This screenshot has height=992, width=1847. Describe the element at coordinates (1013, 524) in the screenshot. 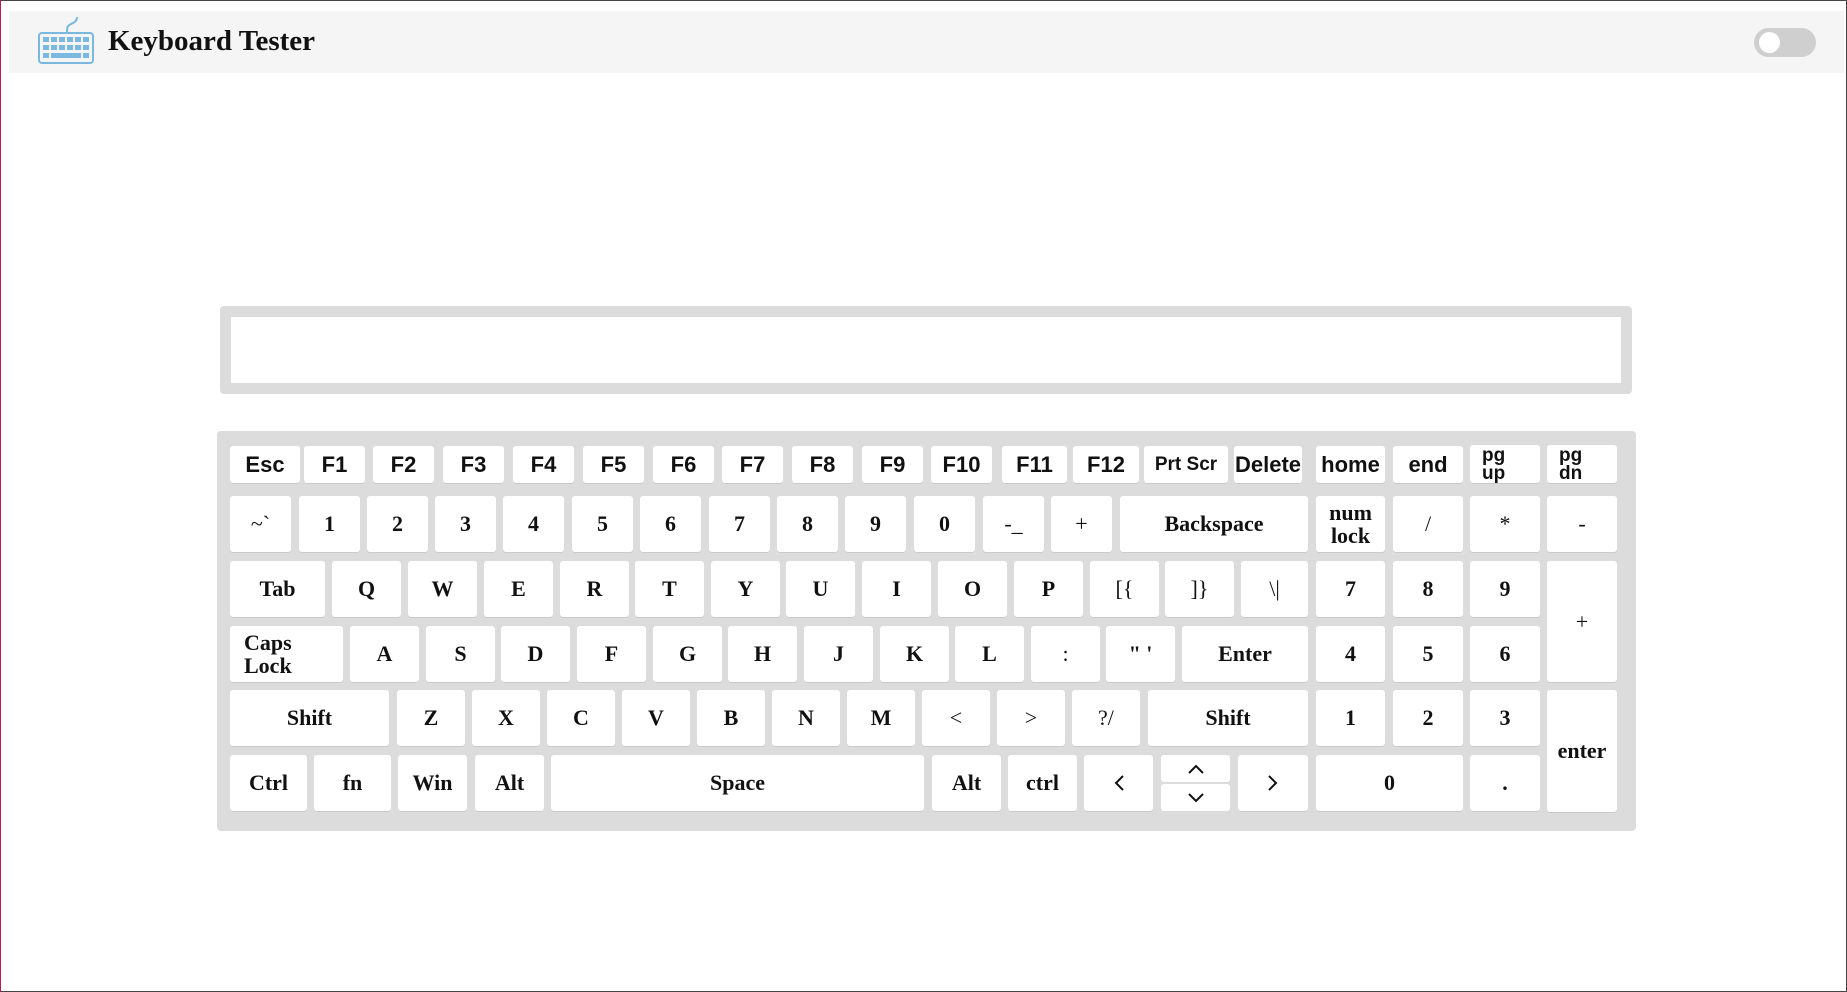

I see `key-minus: -_` at that location.